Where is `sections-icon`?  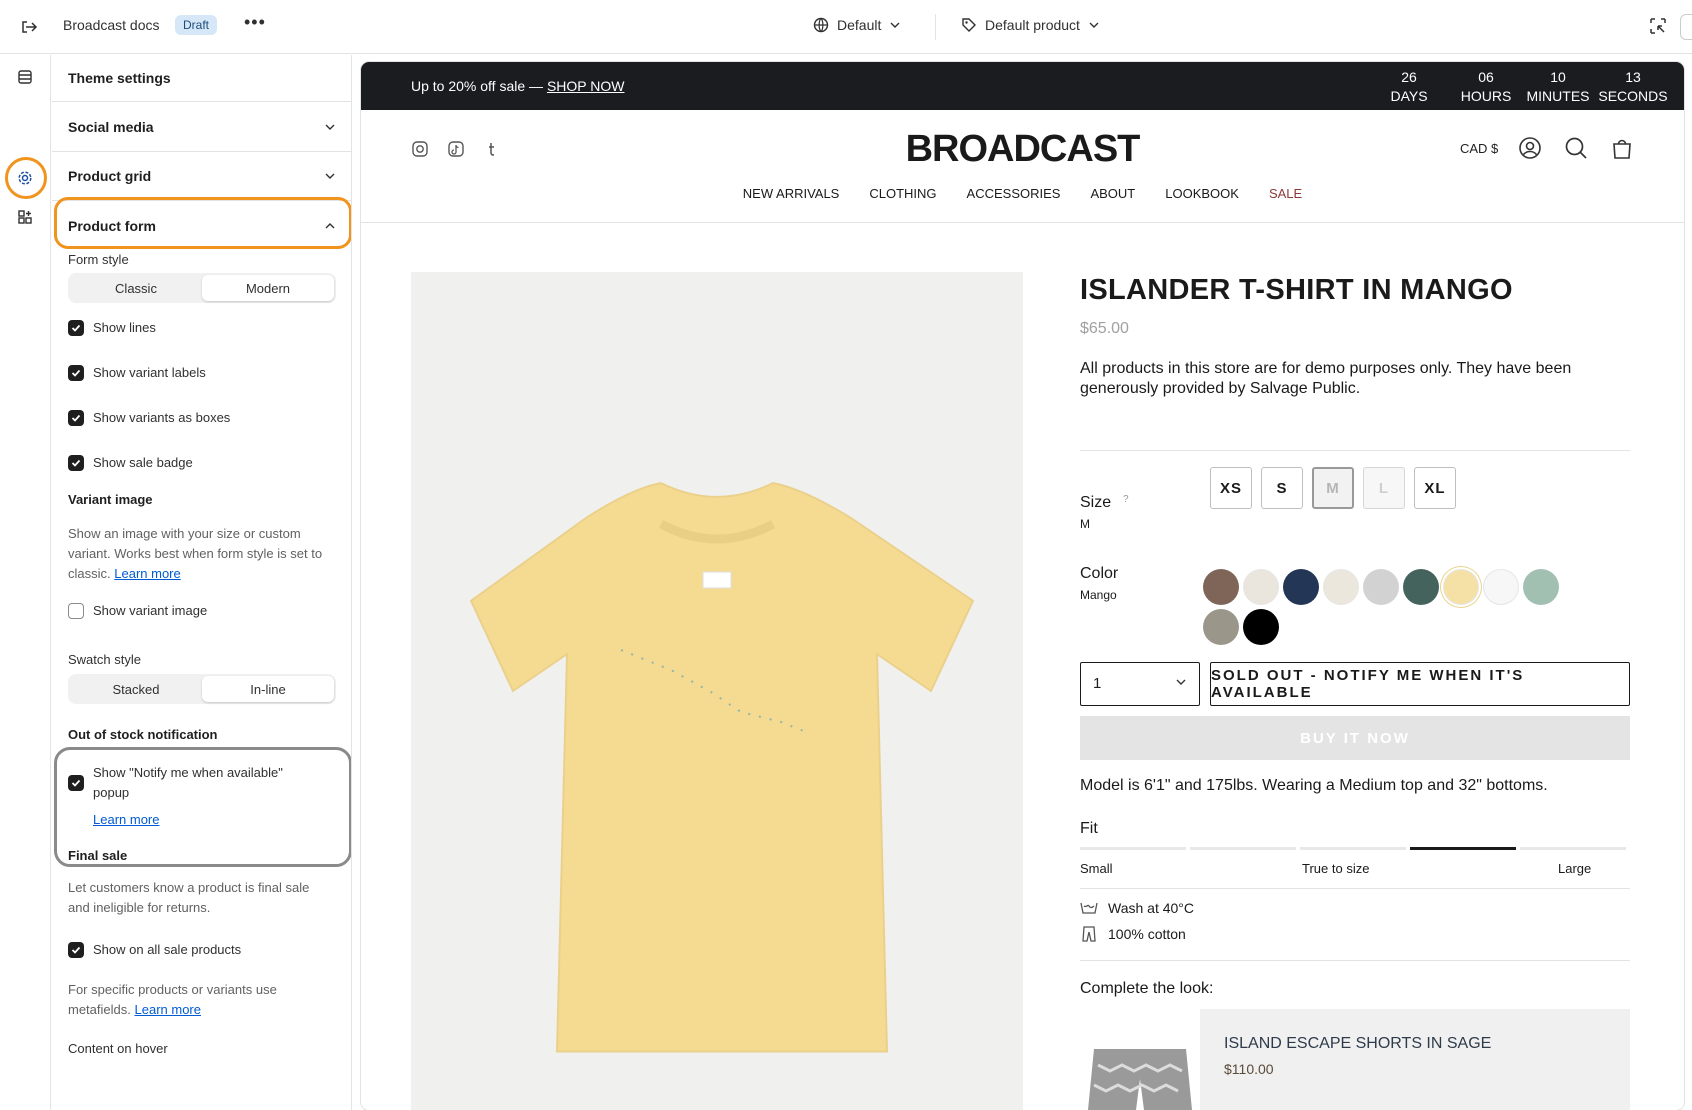 sections-icon is located at coordinates (25, 77).